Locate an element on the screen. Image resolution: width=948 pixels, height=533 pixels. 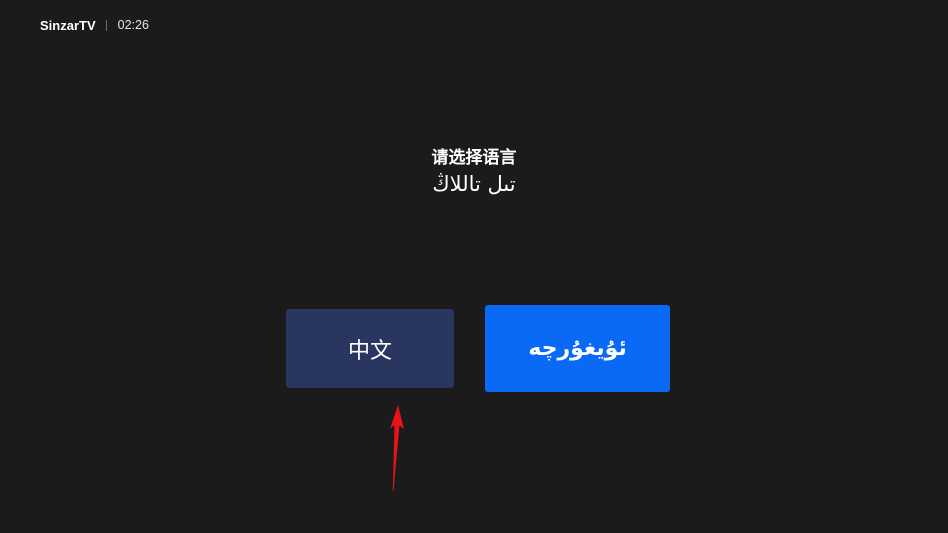
prompt-uyghur: تىل تاللاڭ is located at coordinates (474, 184).